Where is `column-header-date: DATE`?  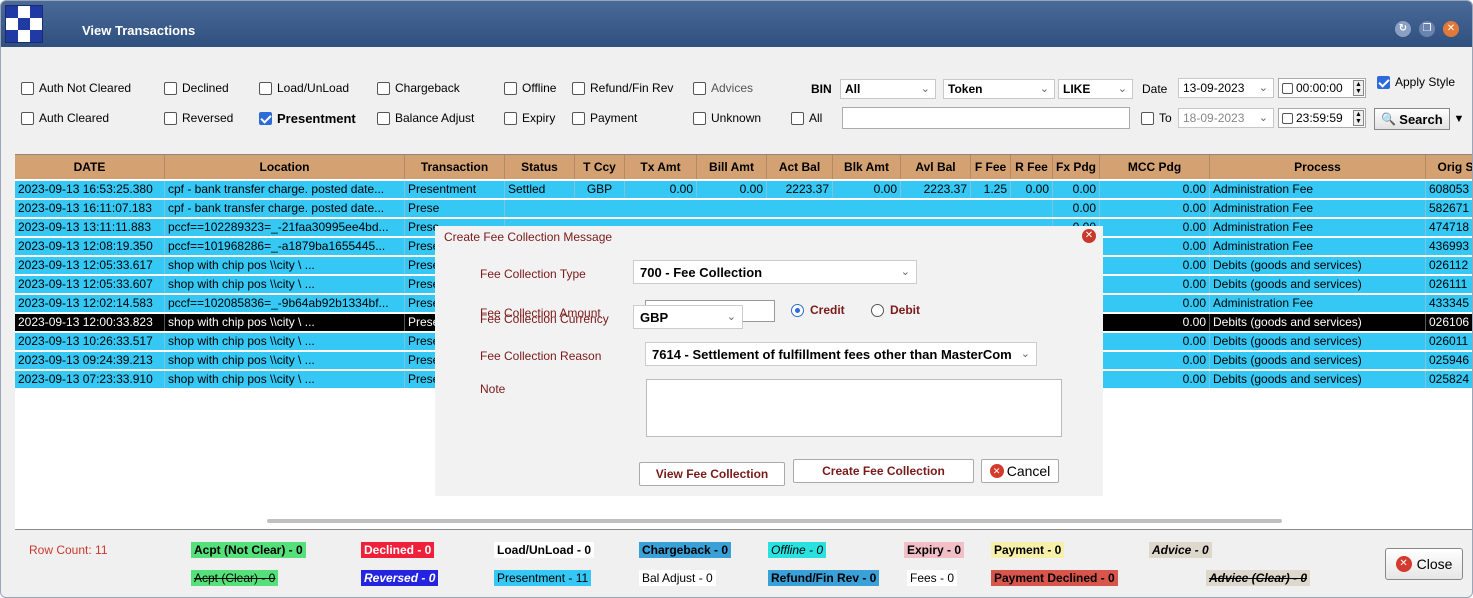
column-header-date: DATE is located at coordinates (90, 167).